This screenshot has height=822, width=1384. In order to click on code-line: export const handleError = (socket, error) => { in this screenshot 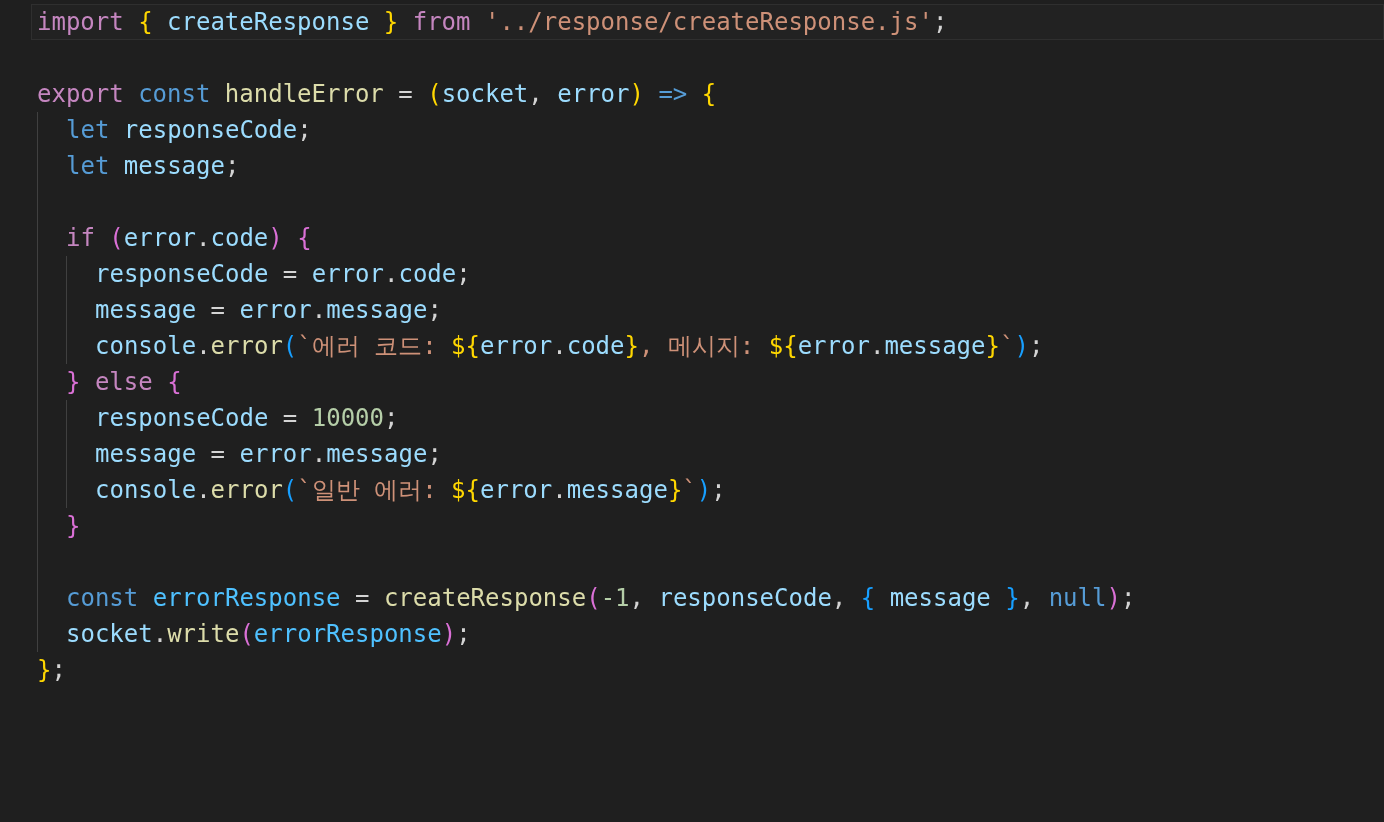, I will do `click(377, 94)`.